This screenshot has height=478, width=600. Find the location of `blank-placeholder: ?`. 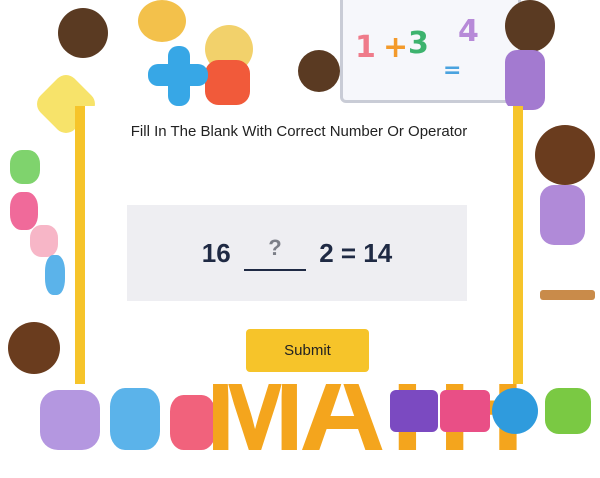

blank-placeholder: ? is located at coordinates (275, 247).